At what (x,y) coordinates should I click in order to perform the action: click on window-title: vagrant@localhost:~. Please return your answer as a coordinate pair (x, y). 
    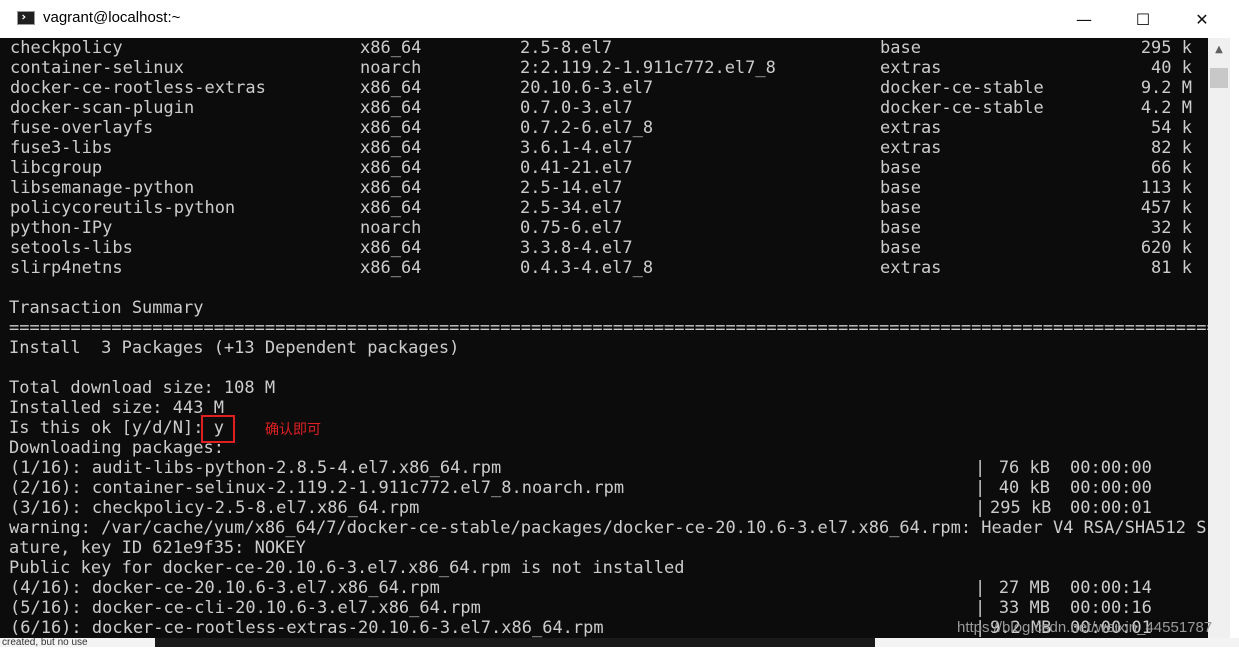
    Looking at the image, I should click on (112, 17).